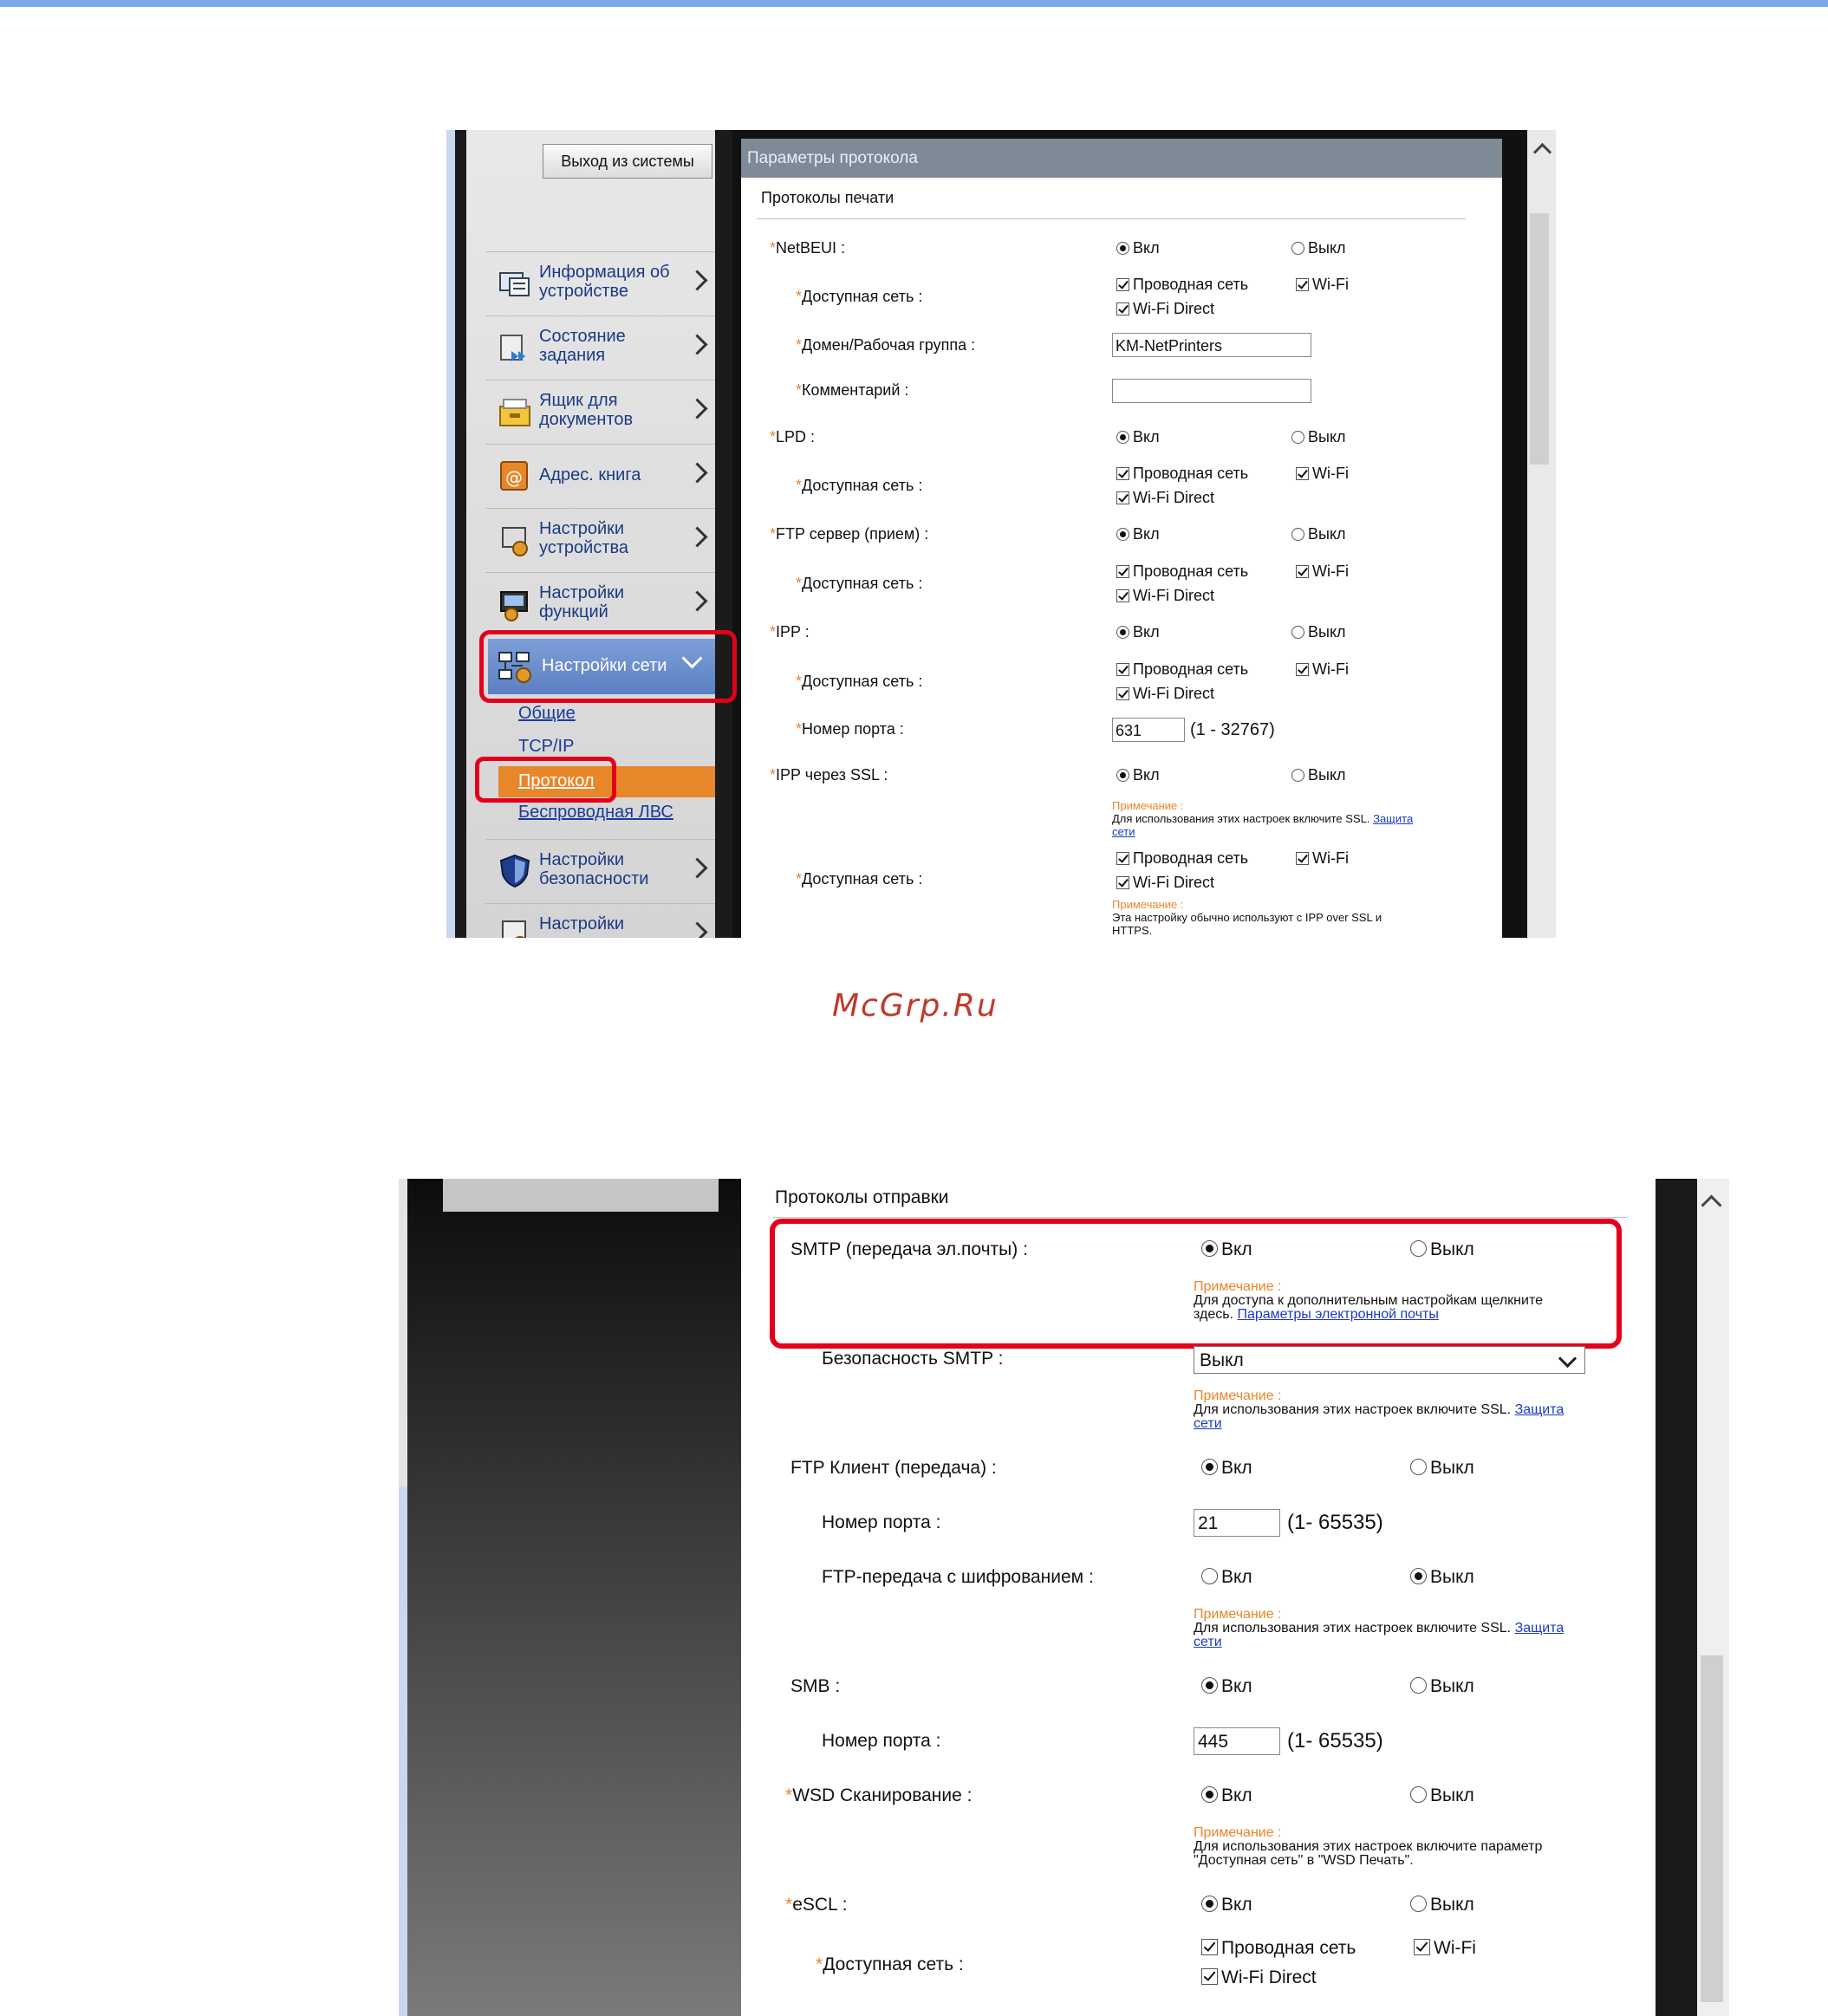 This screenshot has height=2016, width=1828. I want to click on left-edge-lower, so click(403, 1751).